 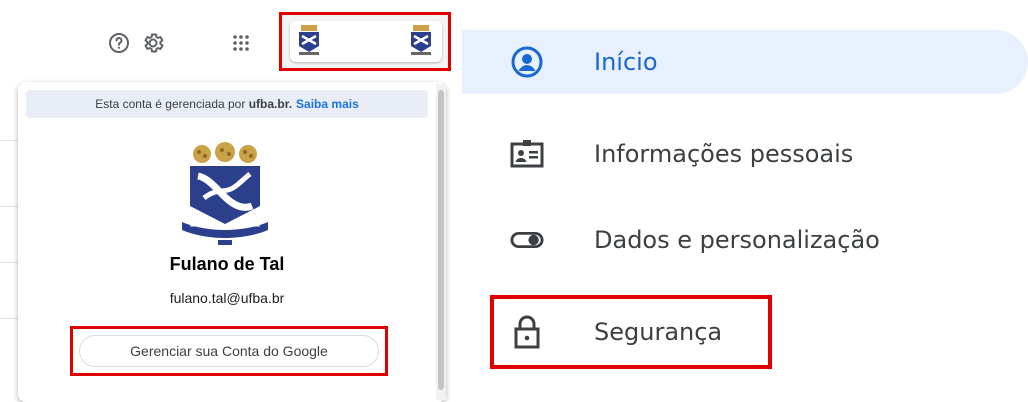 I want to click on nav-item-inicio: Início, so click(x=745, y=62).